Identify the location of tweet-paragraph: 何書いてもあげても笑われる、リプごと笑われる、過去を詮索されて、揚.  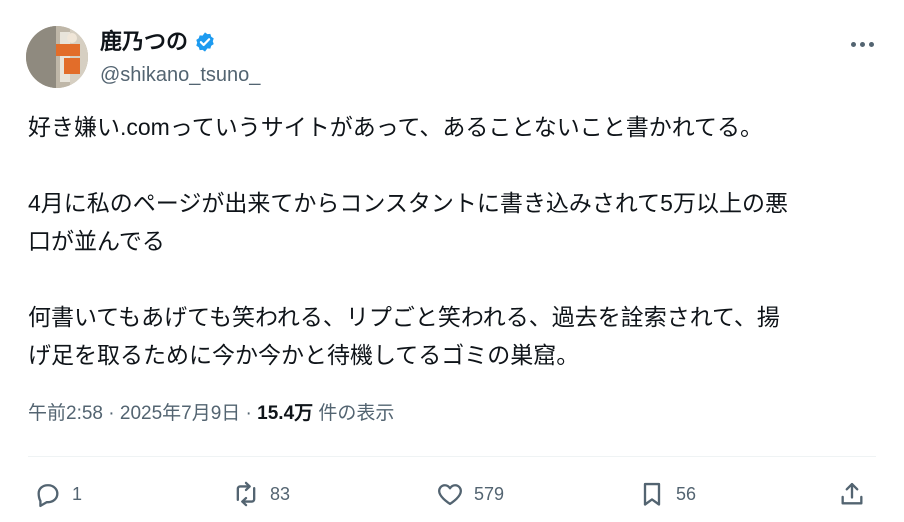
(404, 317).